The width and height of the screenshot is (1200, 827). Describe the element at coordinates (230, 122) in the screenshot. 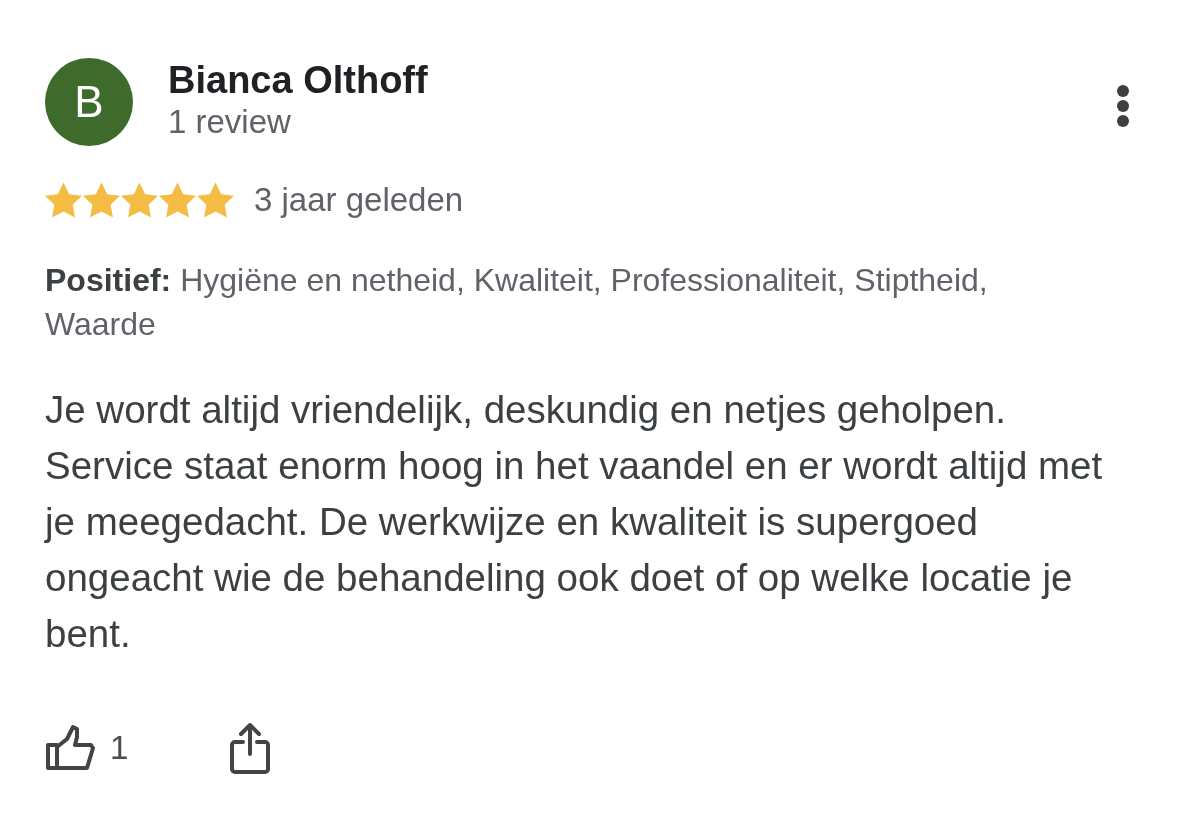

I see `review-count: 1 review` at that location.